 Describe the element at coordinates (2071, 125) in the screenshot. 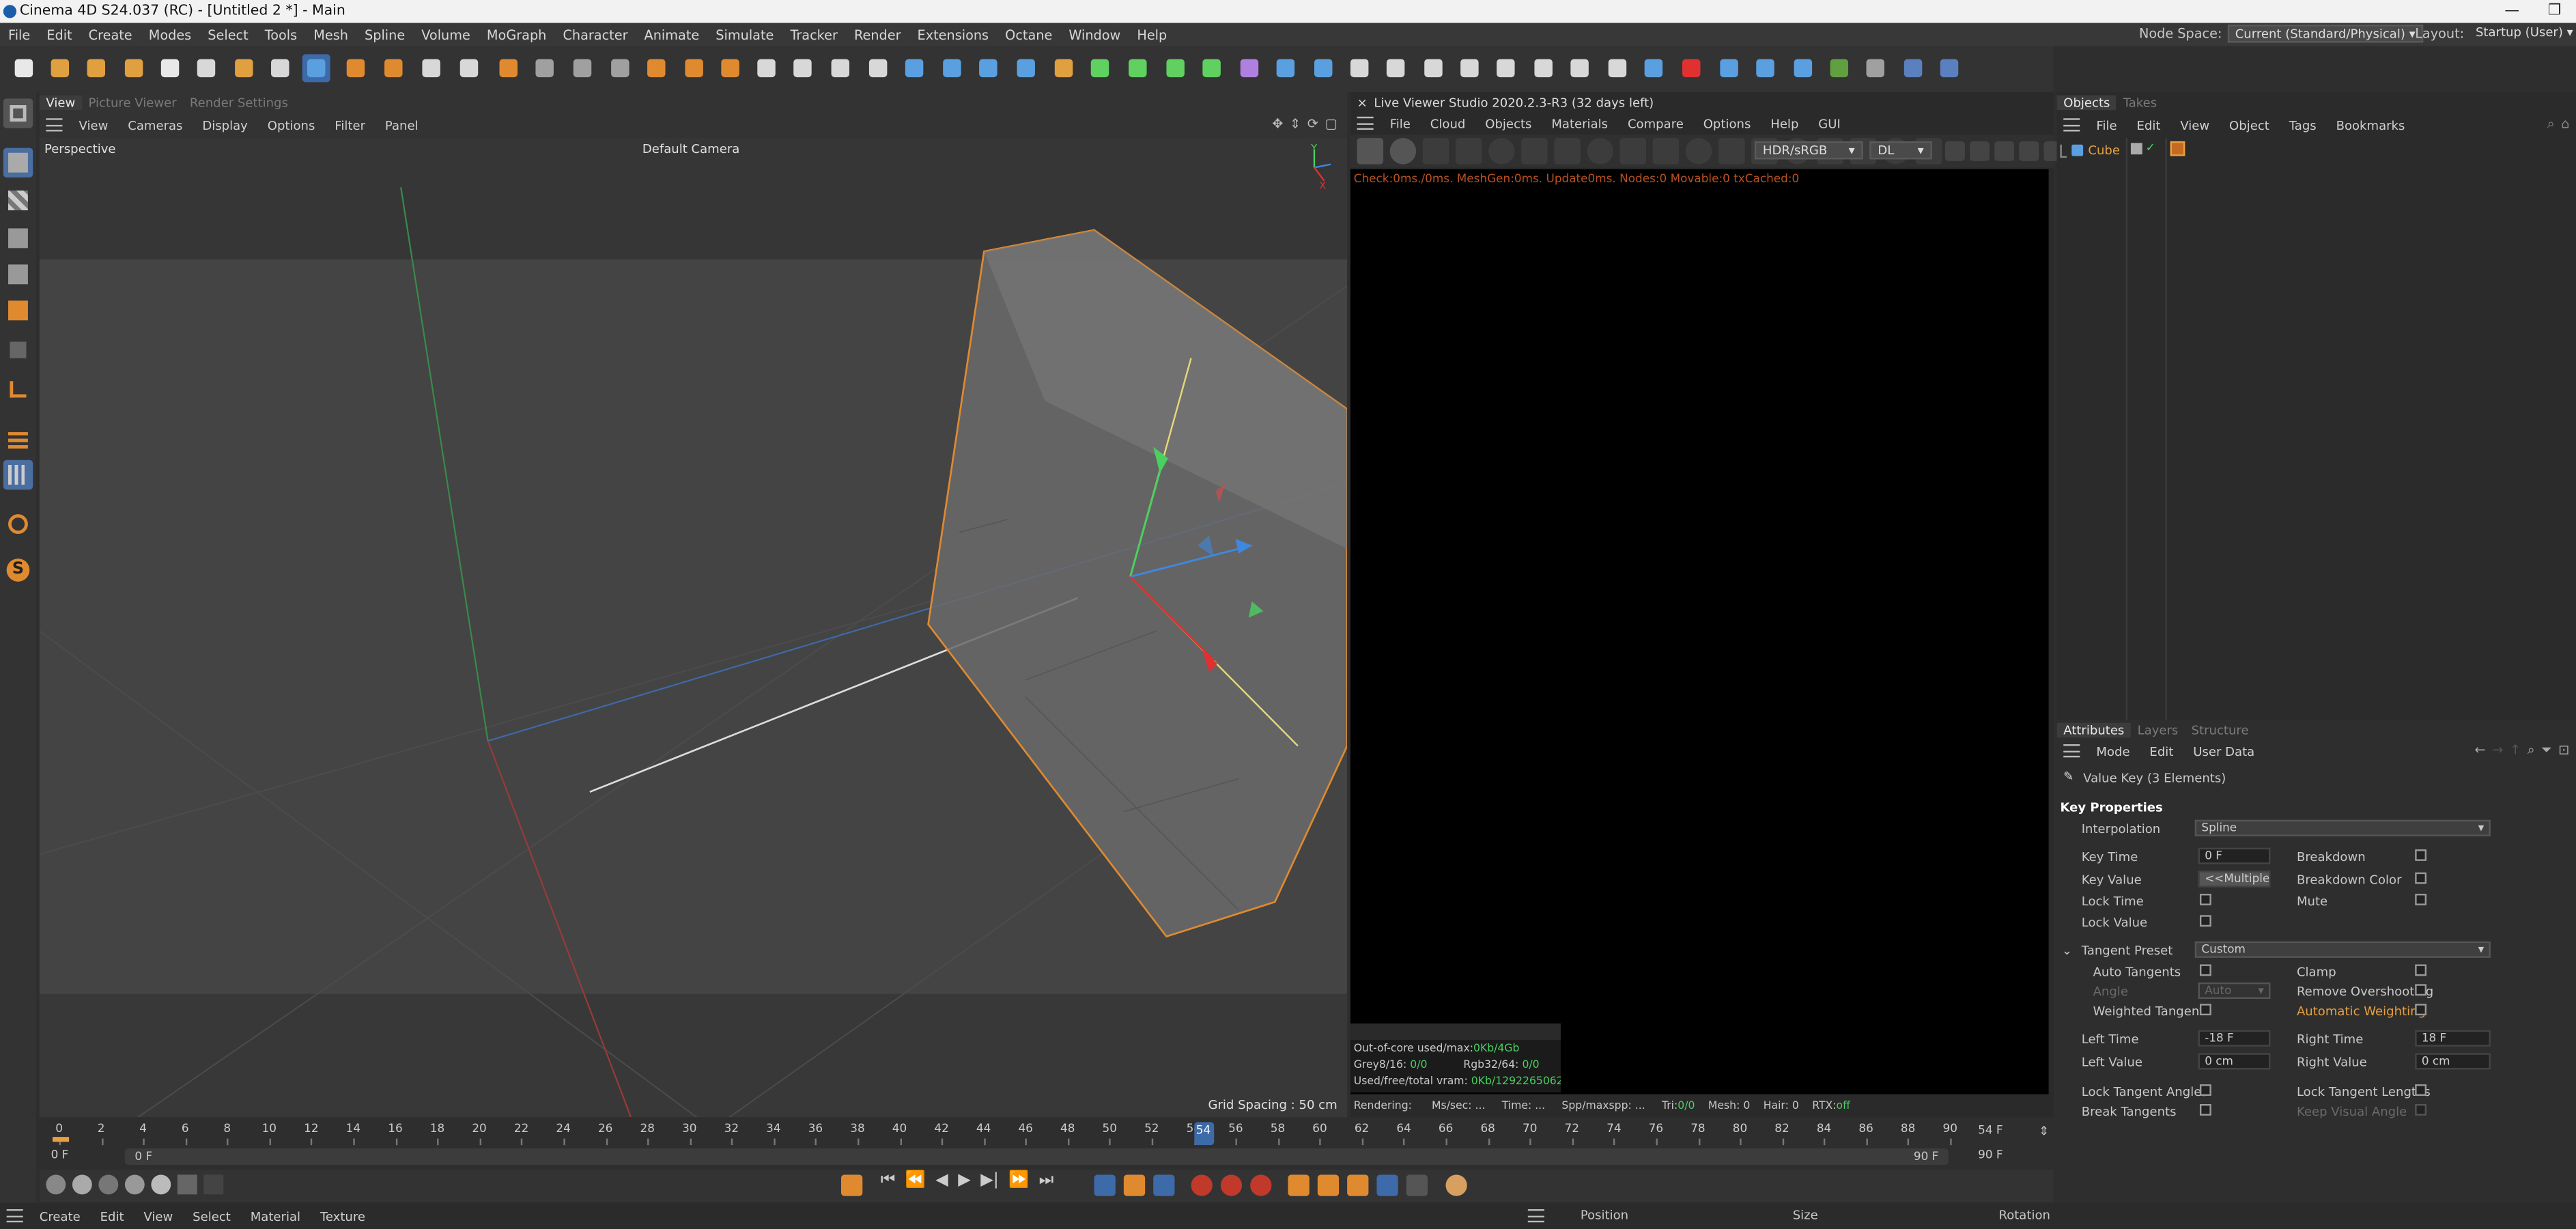

I see `objects-menu-icon` at that location.